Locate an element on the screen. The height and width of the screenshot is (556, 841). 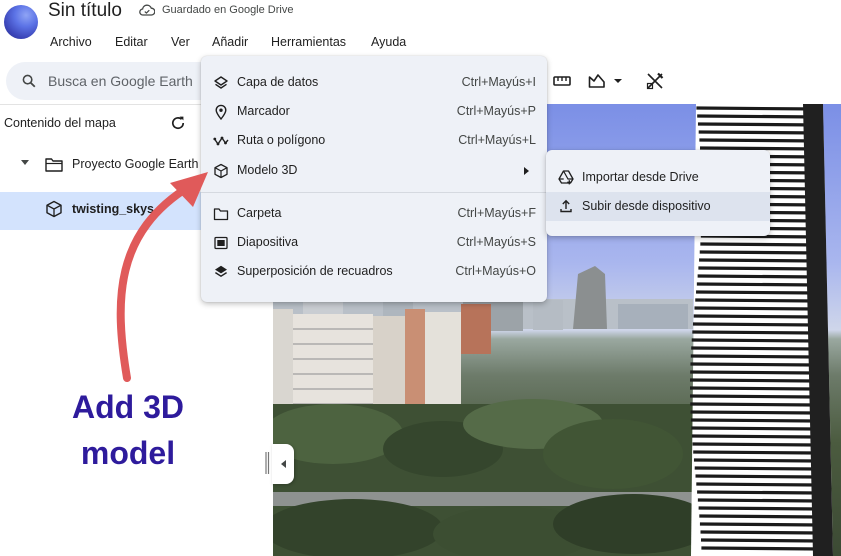
submenu-item-label: Importar desde Drive is located at coordinates (640, 177).